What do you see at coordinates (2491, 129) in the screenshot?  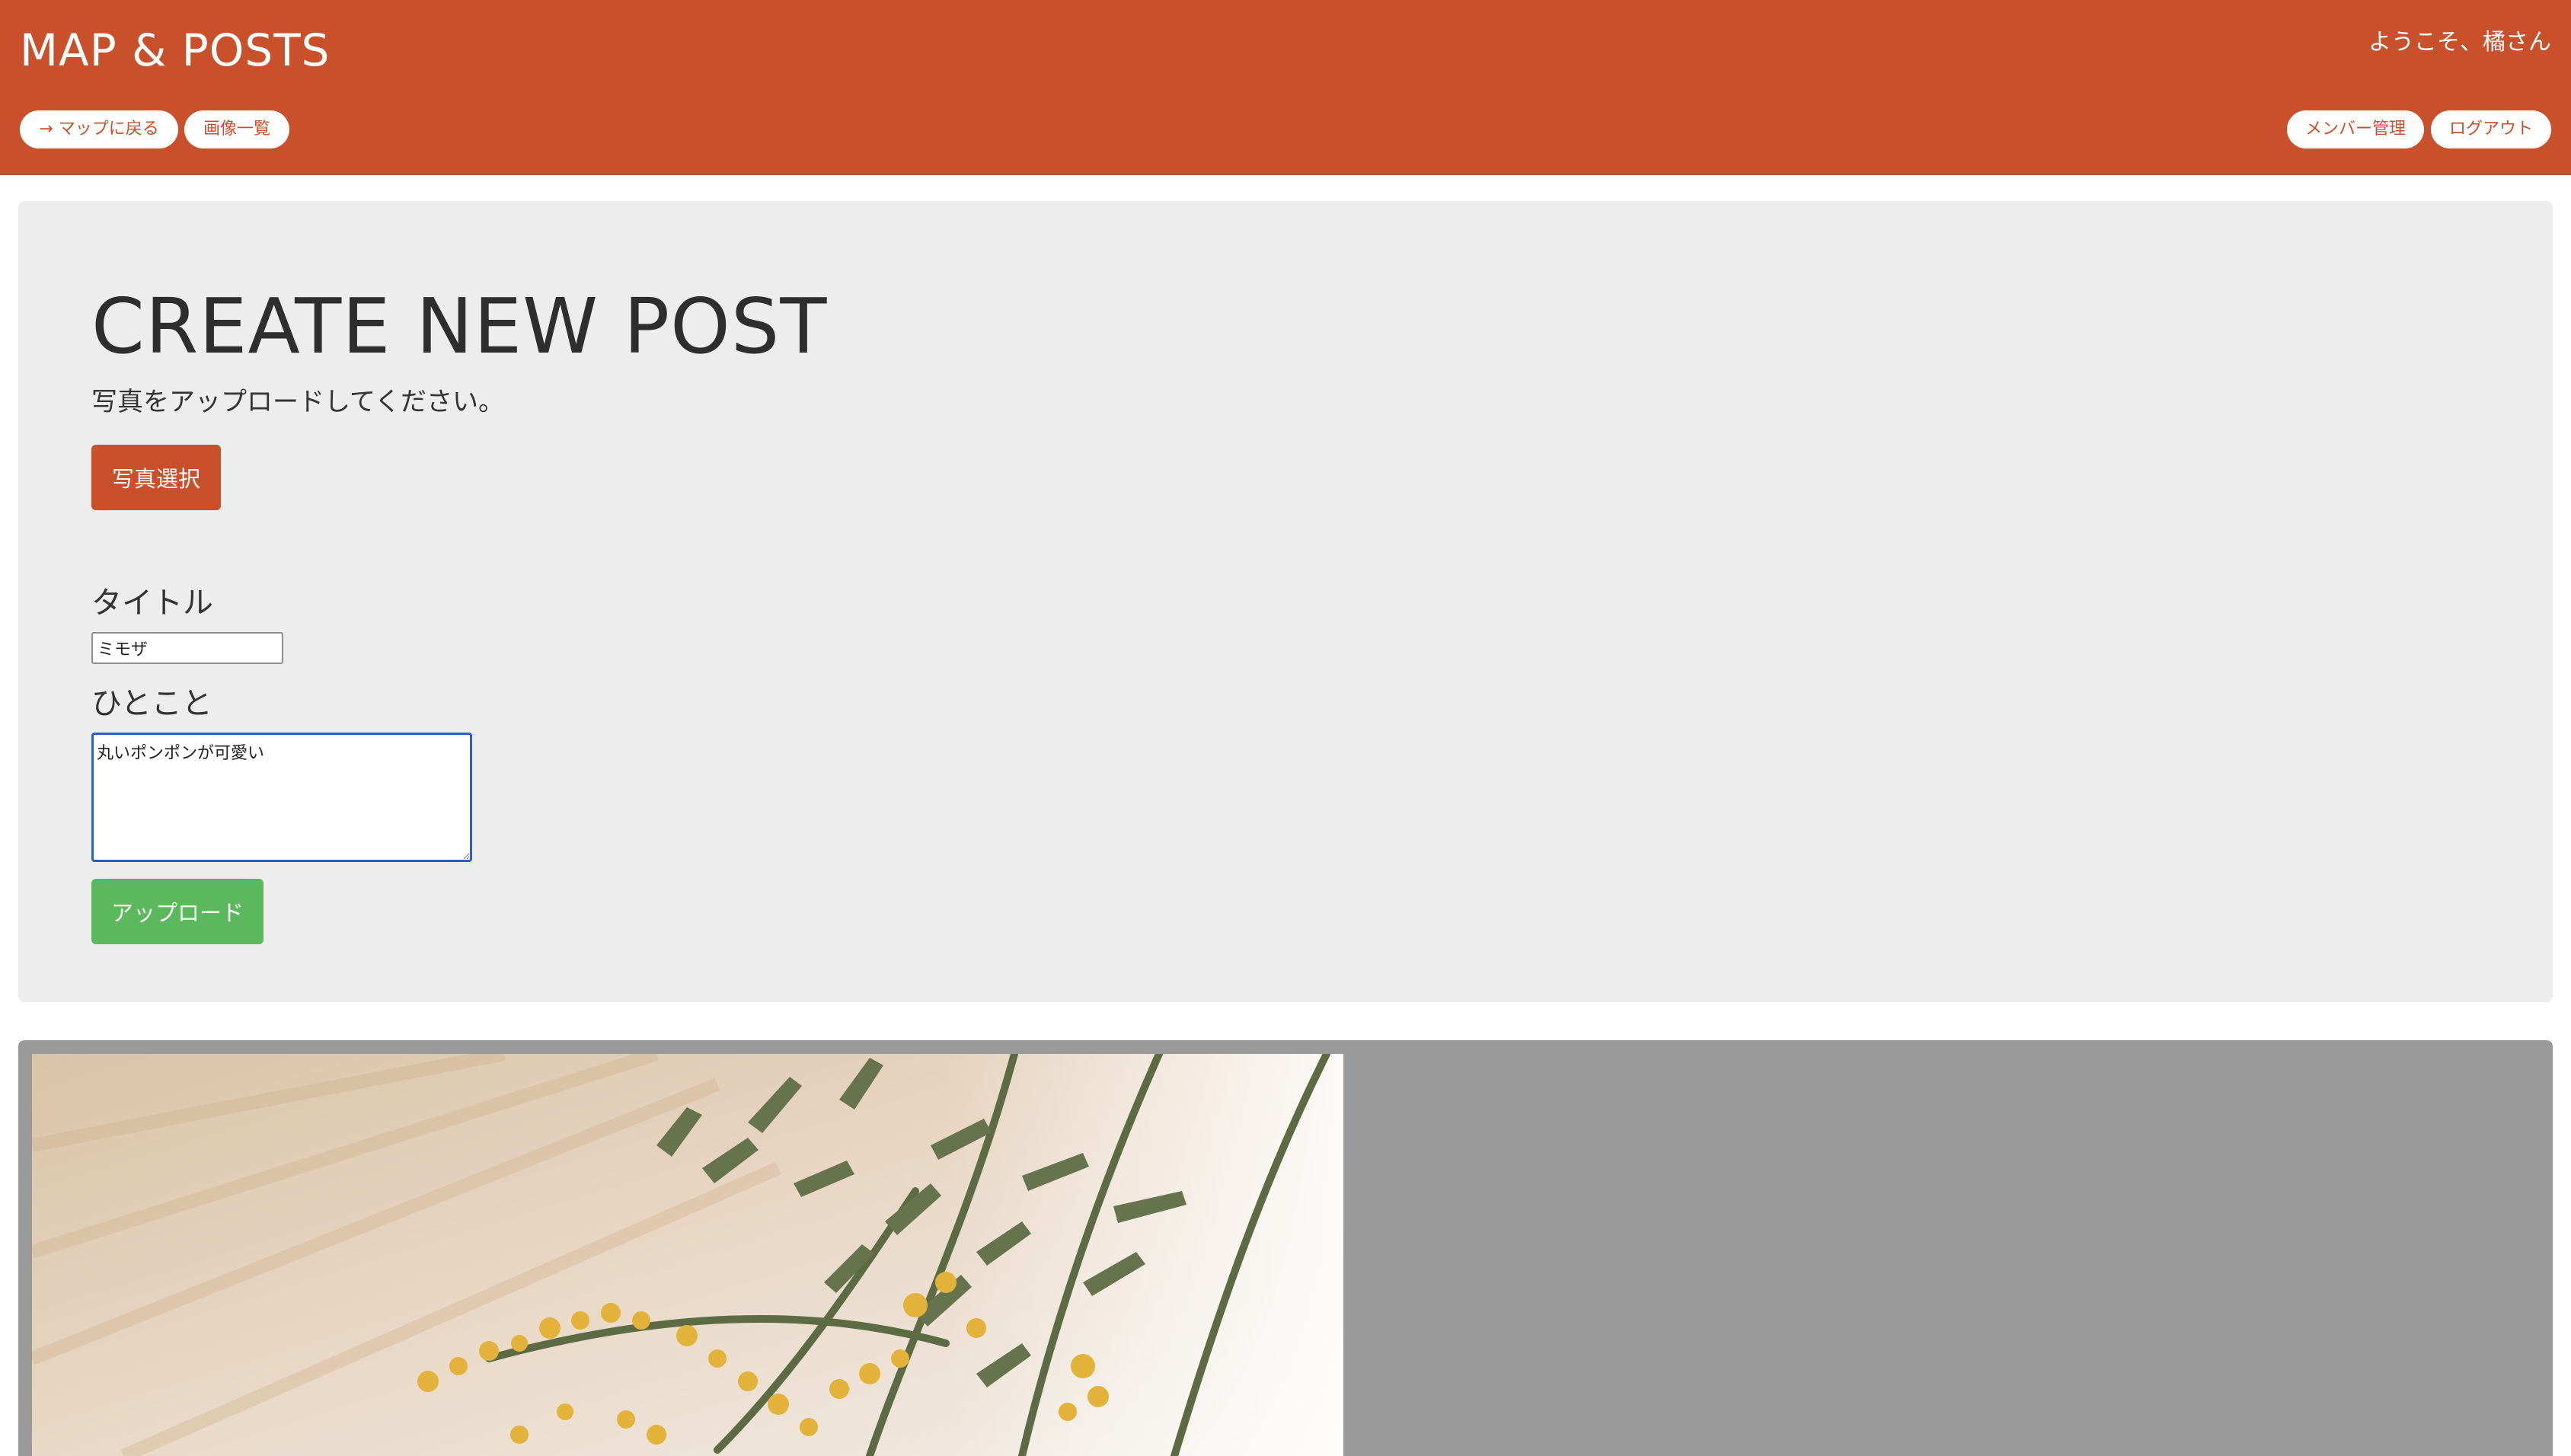 I see `logout-button: ログアウト` at bounding box center [2491, 129].